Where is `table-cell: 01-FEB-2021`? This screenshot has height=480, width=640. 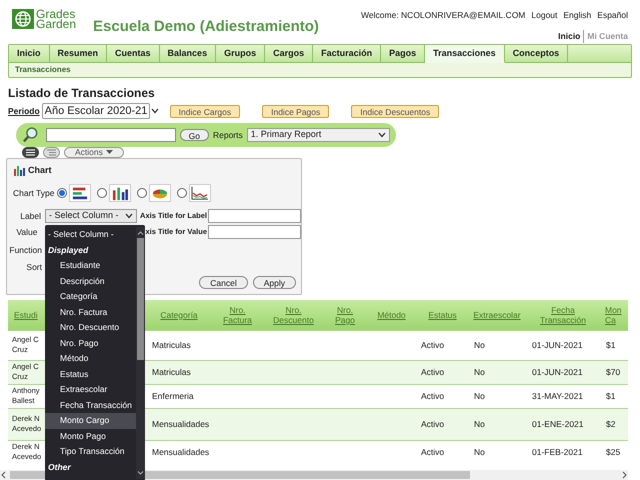 table-cell: 01-FEB-2021 is located at coordinates (563, 452).